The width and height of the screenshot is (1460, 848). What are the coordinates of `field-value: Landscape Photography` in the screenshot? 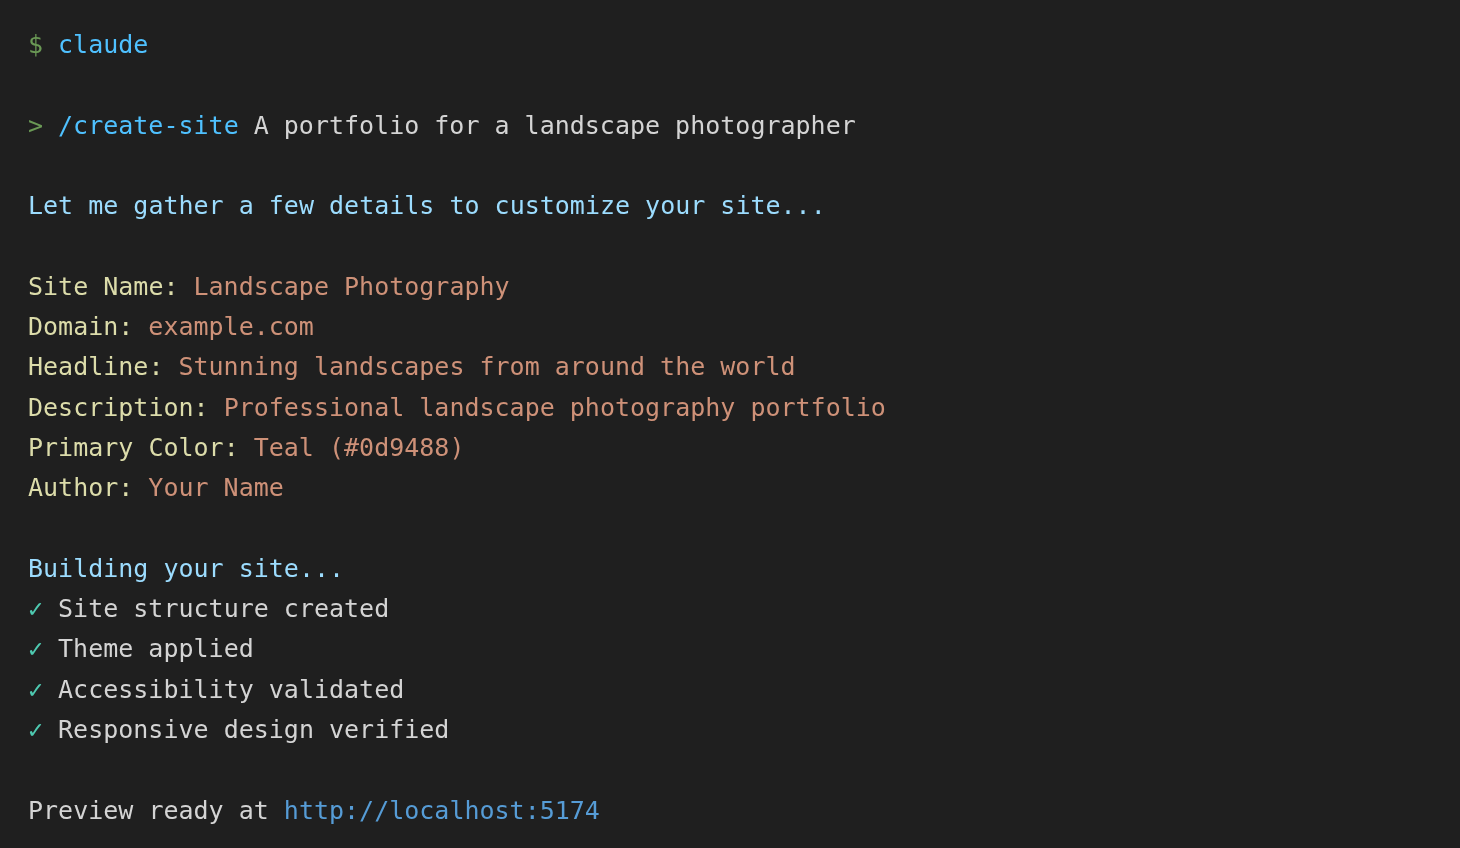 It's located at (351, 286).